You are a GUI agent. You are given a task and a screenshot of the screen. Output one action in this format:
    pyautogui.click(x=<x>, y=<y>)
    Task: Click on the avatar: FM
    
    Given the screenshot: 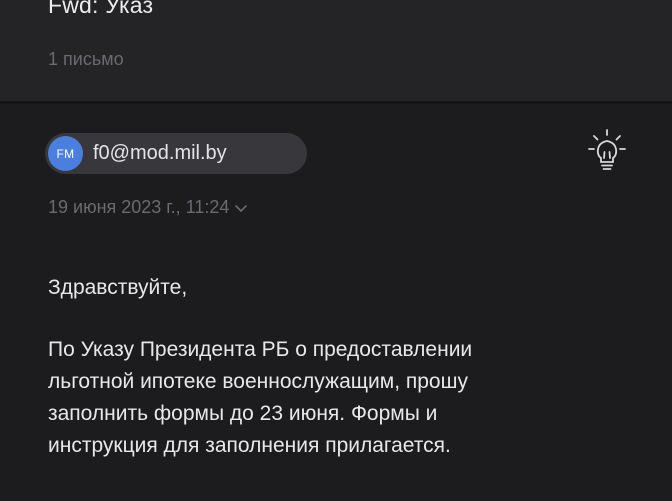 What is the action you would take?
    pyautogui.click(x=65, y=153)
    